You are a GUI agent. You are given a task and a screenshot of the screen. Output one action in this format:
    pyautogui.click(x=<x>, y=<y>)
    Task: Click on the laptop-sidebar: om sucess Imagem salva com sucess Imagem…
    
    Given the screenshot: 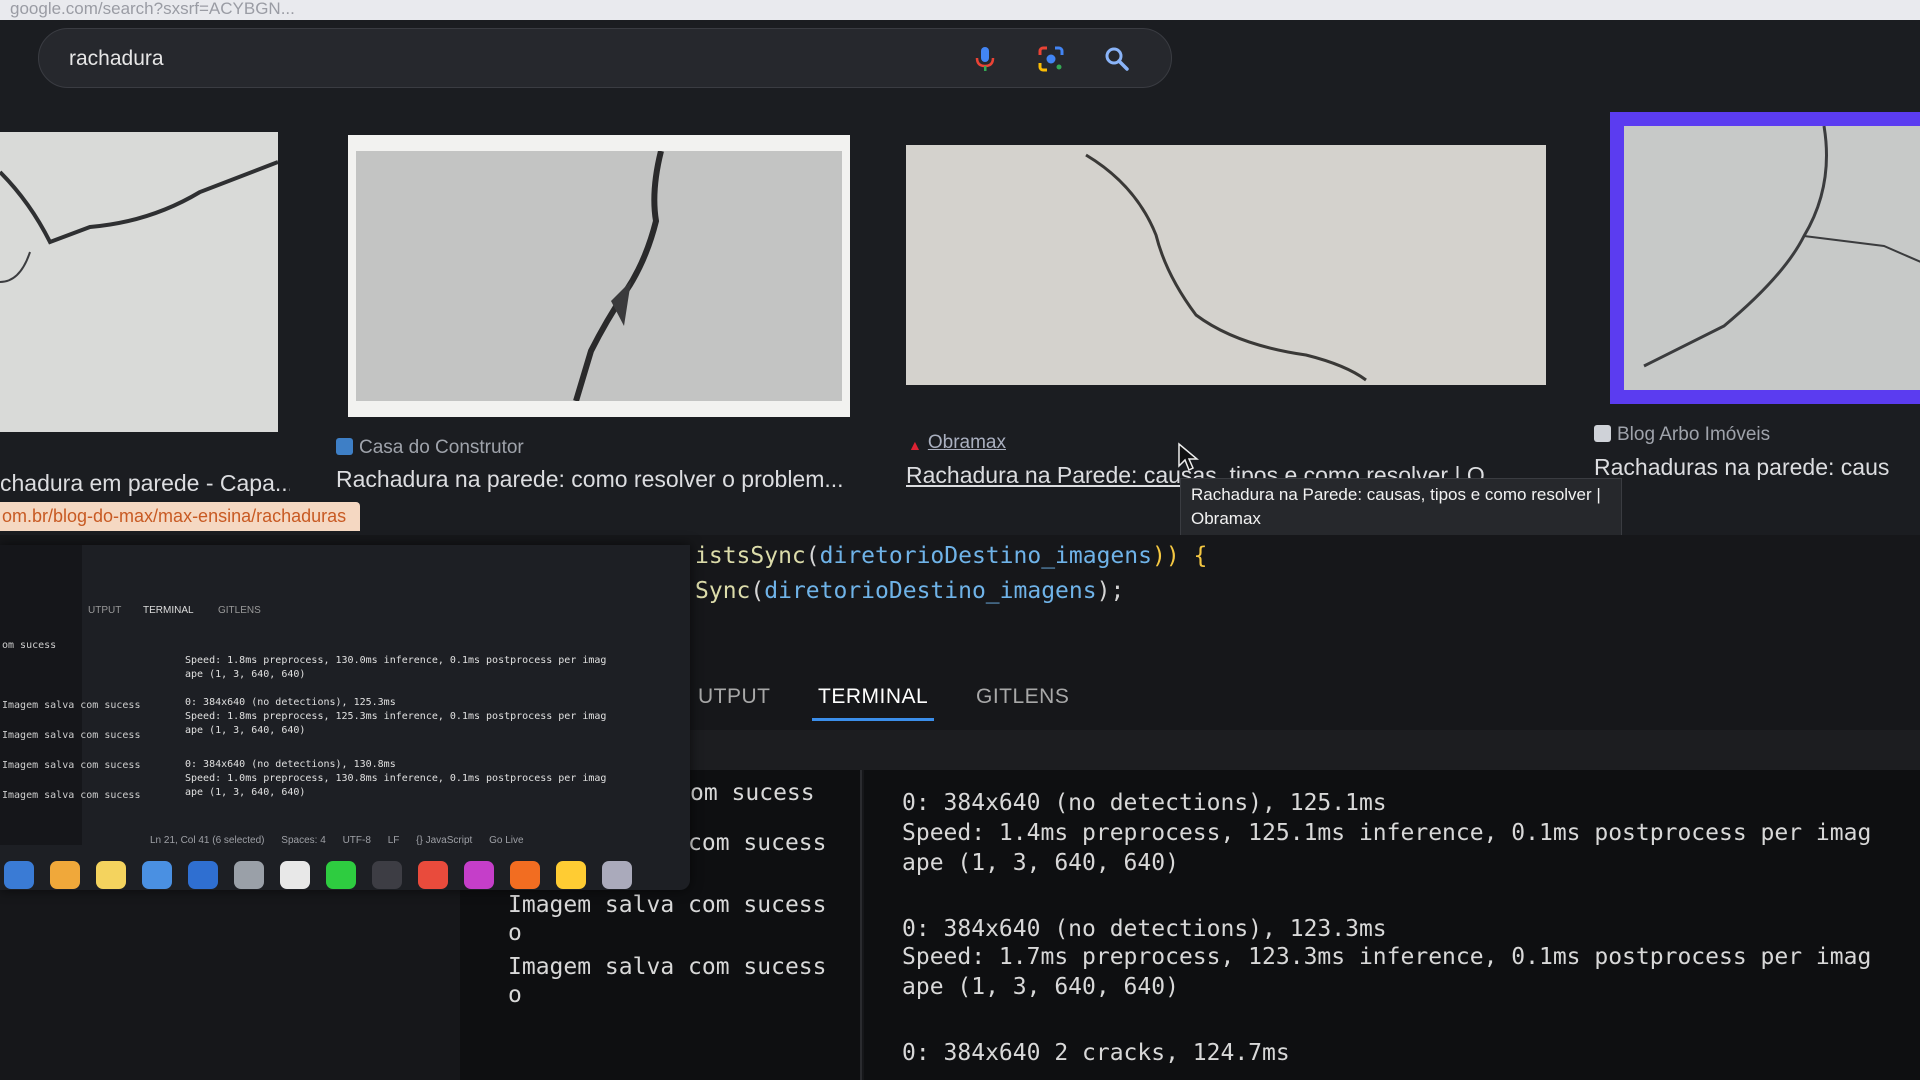 What is the action you would take?
    pyautogui.click(x=70, y=695)
    